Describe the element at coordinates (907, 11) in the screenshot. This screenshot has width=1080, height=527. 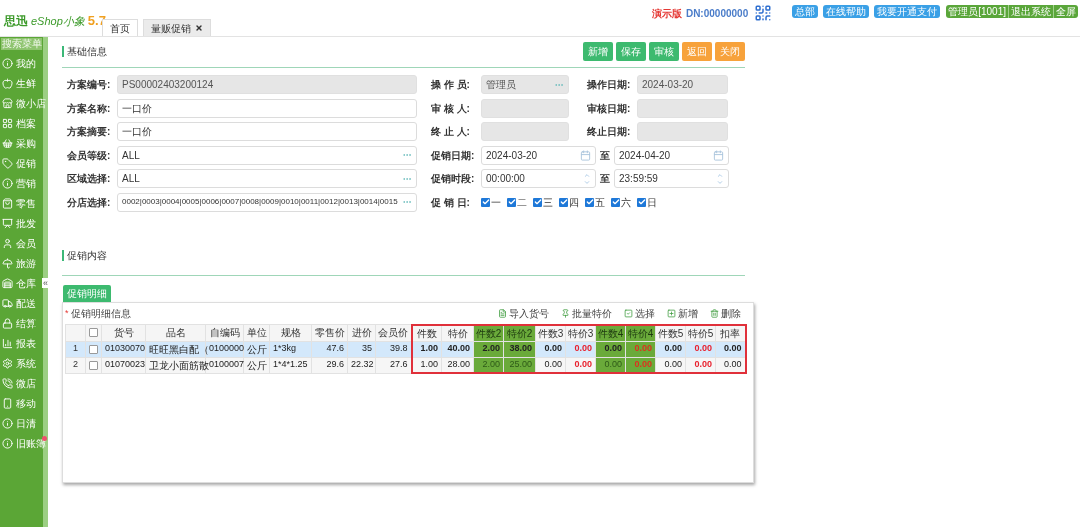
I see `header-link: 我要开通支付` at that location.